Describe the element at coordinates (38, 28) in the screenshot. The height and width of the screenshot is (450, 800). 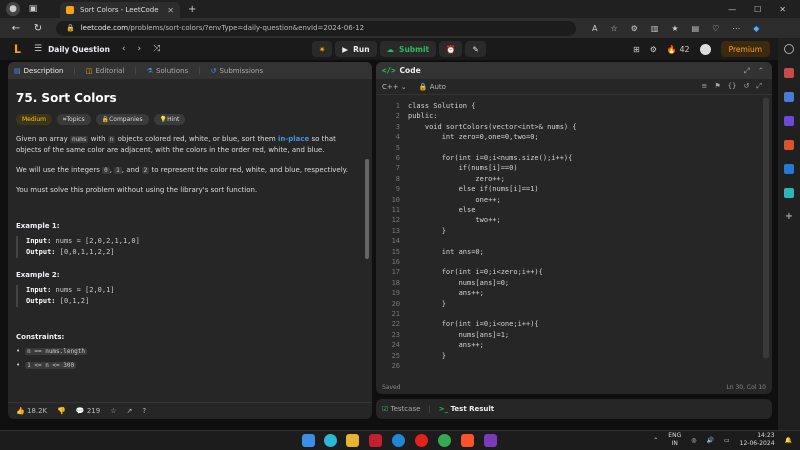
I see `refresh-icon: ↻` at that location.